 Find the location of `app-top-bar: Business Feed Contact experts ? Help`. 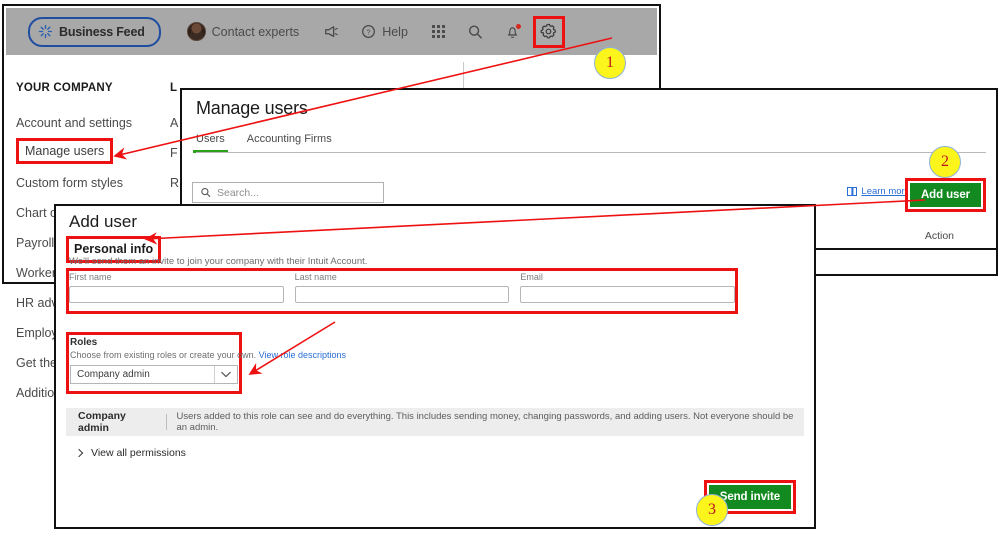

app-top-bar: Business Feed Contact experts ? Help is located at coordinates (331, 31).